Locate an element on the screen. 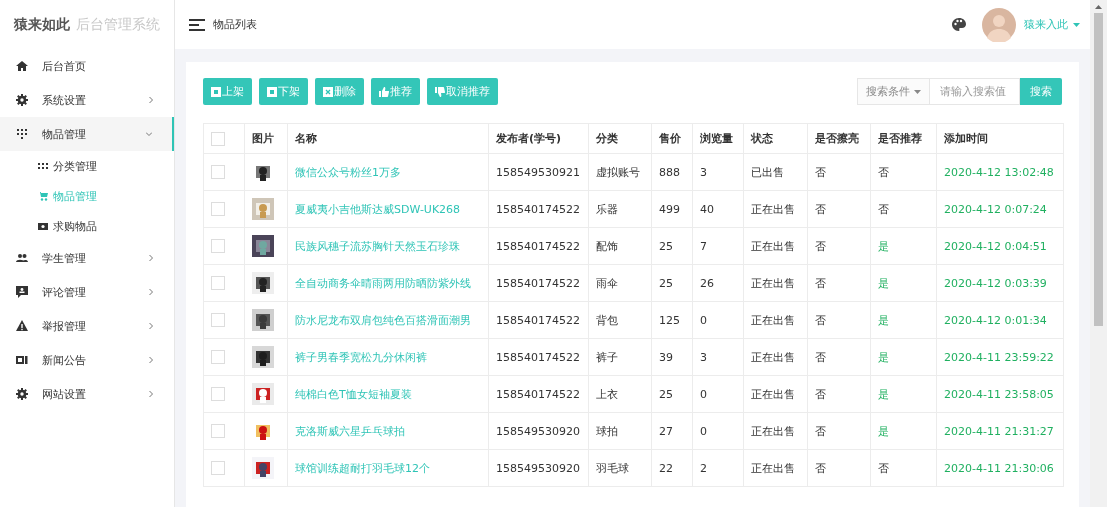 This screenshot has height=507, width=1107. table-cell: 888 is located at coordinates (672, 172).